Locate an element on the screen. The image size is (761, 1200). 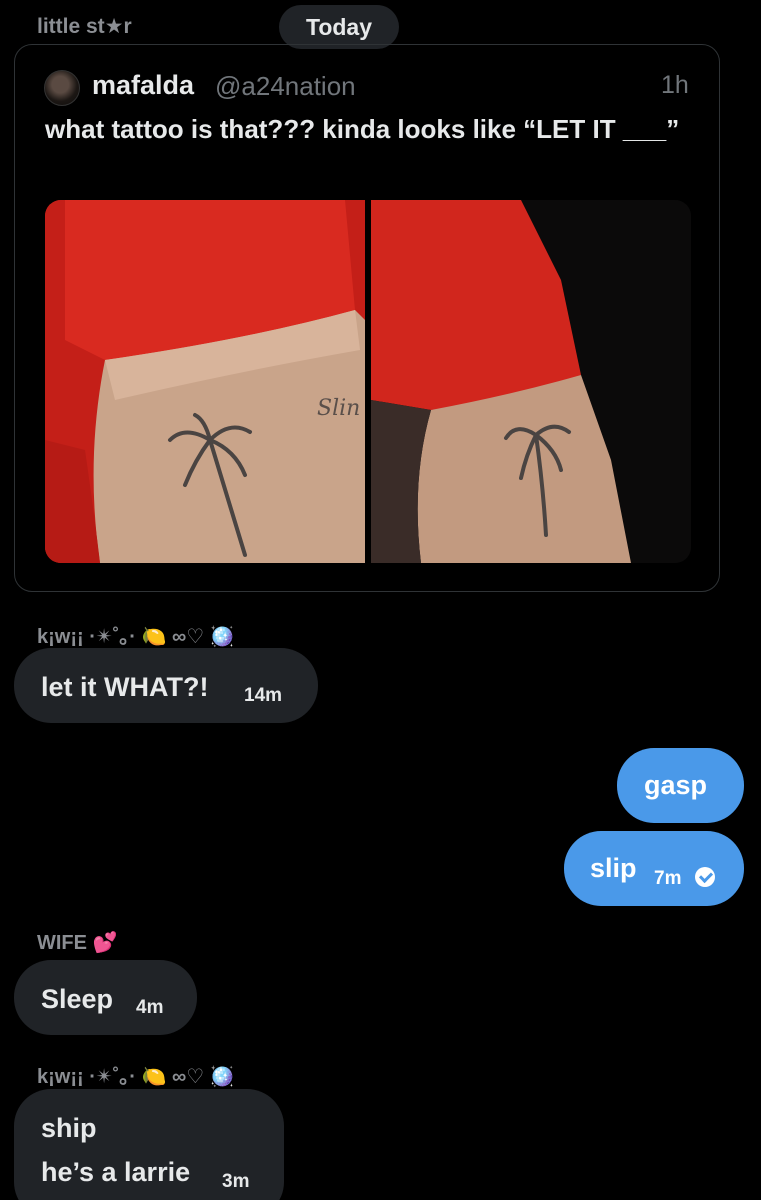
message-bubble: slip 7m is located at coordinates (654, 868).